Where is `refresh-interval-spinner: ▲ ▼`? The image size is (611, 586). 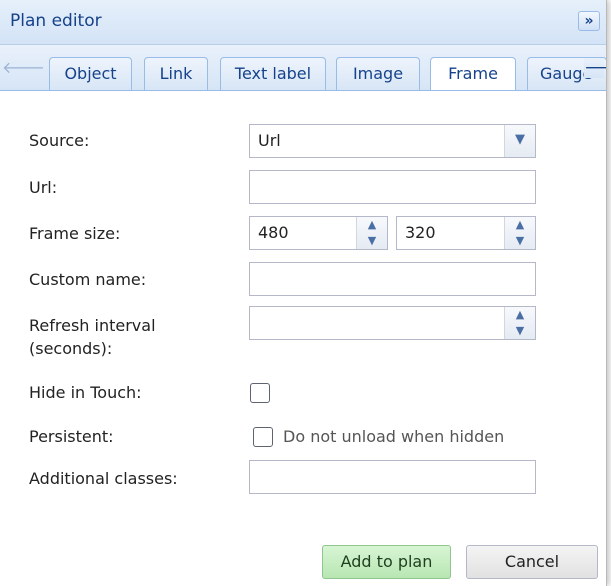
refresh-interval-spinner: ▲ ▼ is located at coordinates (519, 323).